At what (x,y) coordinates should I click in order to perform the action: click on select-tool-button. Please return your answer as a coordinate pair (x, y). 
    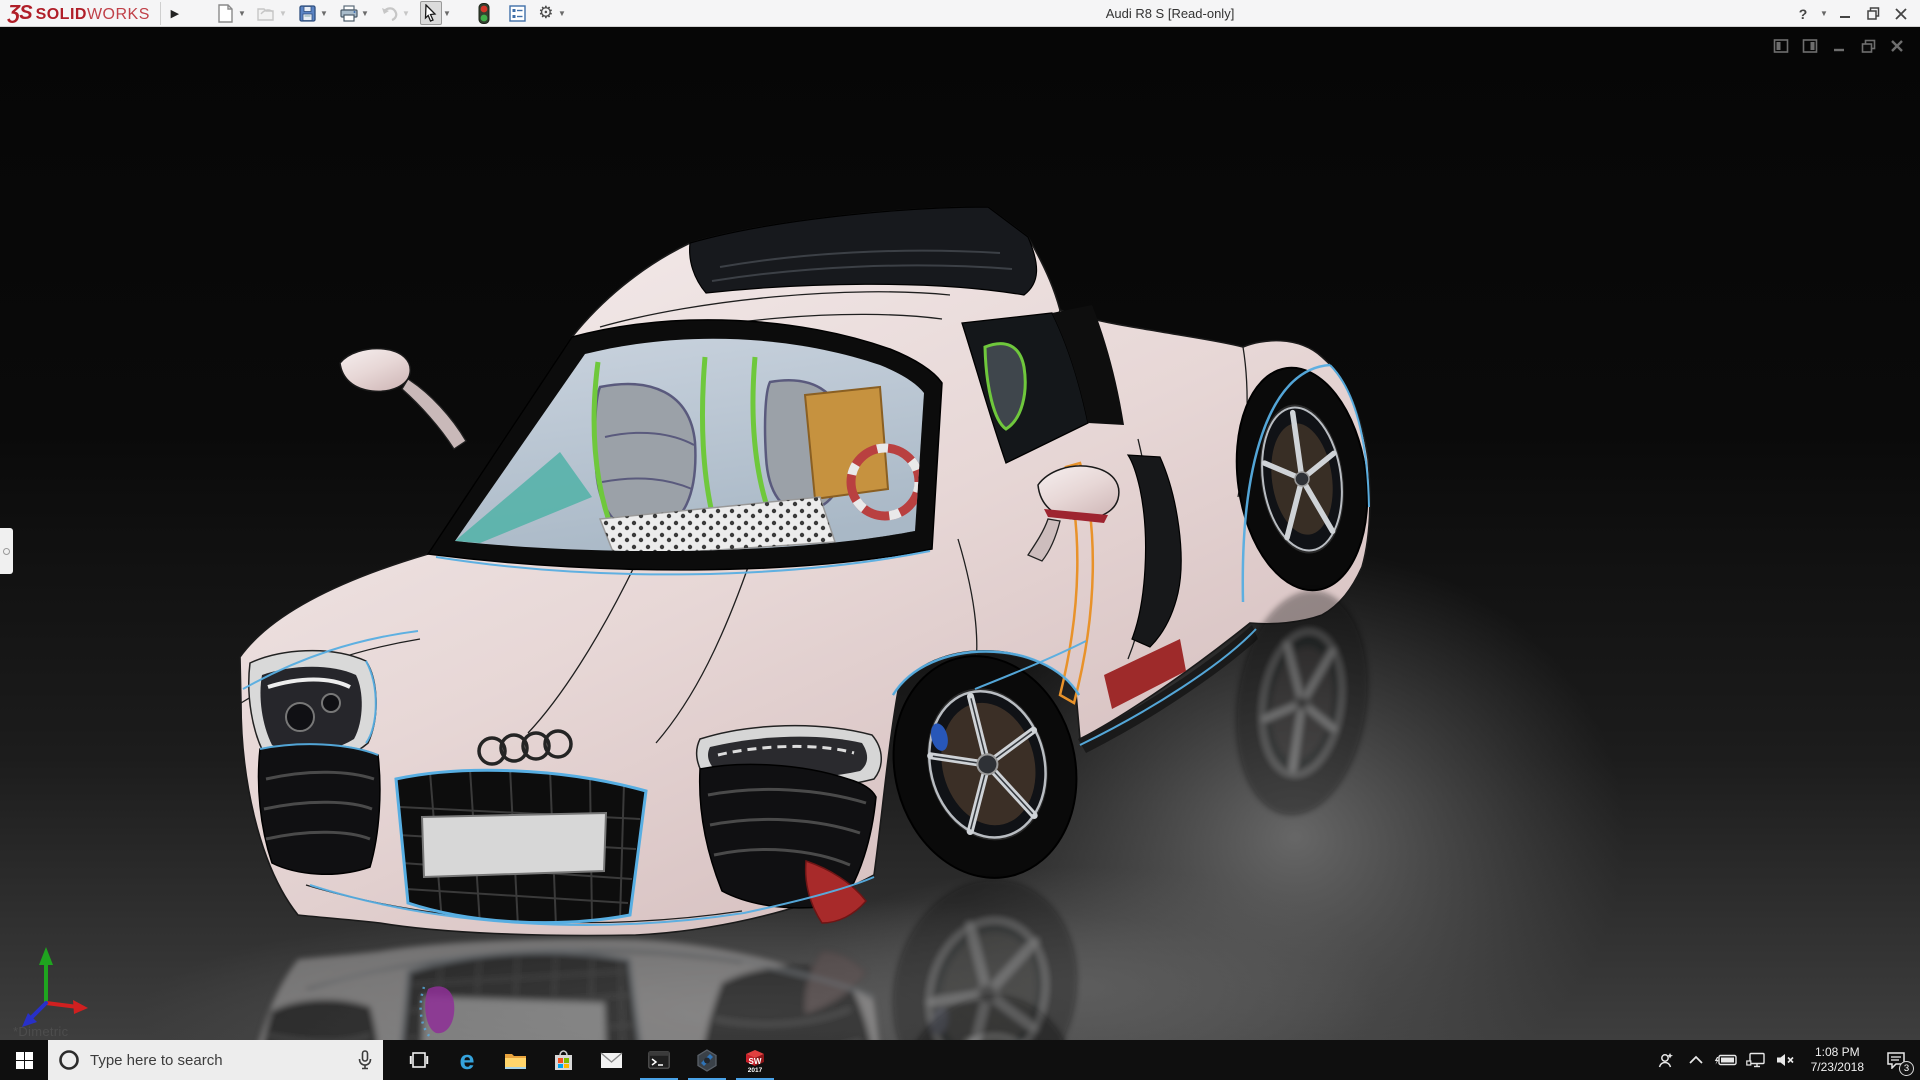
    Looking at the image, I should click on (430, 13).